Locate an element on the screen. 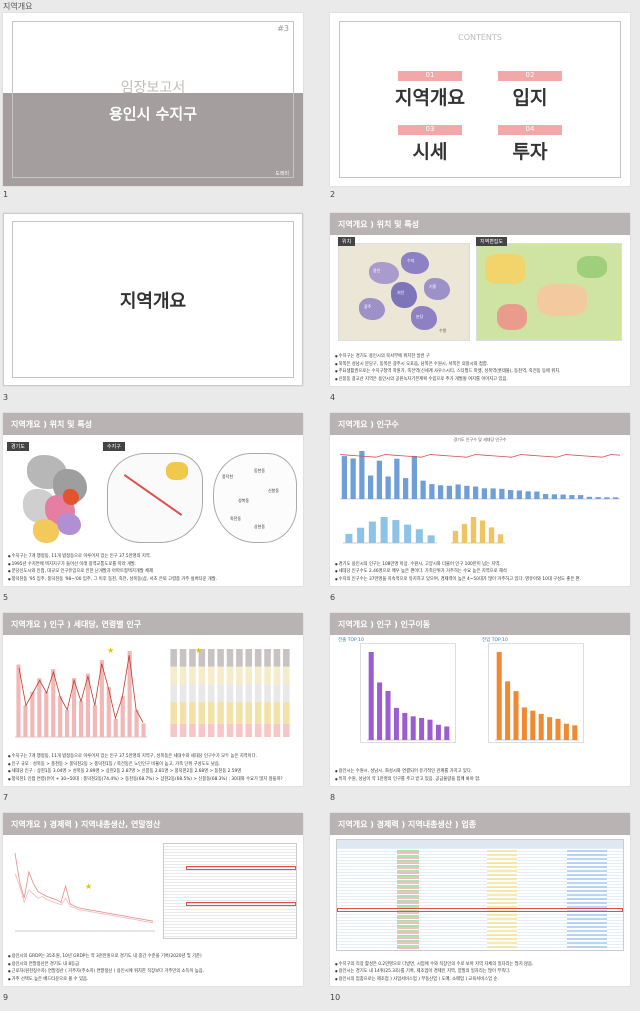  slide-1: #3 임장보고서 용인시 수지구 도레미 is located at coordinates (153, 99).